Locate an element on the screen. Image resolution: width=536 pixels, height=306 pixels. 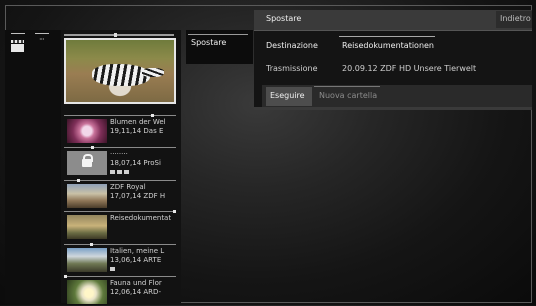
selected-recording-thumbnail is located at coordinates (120, 71).